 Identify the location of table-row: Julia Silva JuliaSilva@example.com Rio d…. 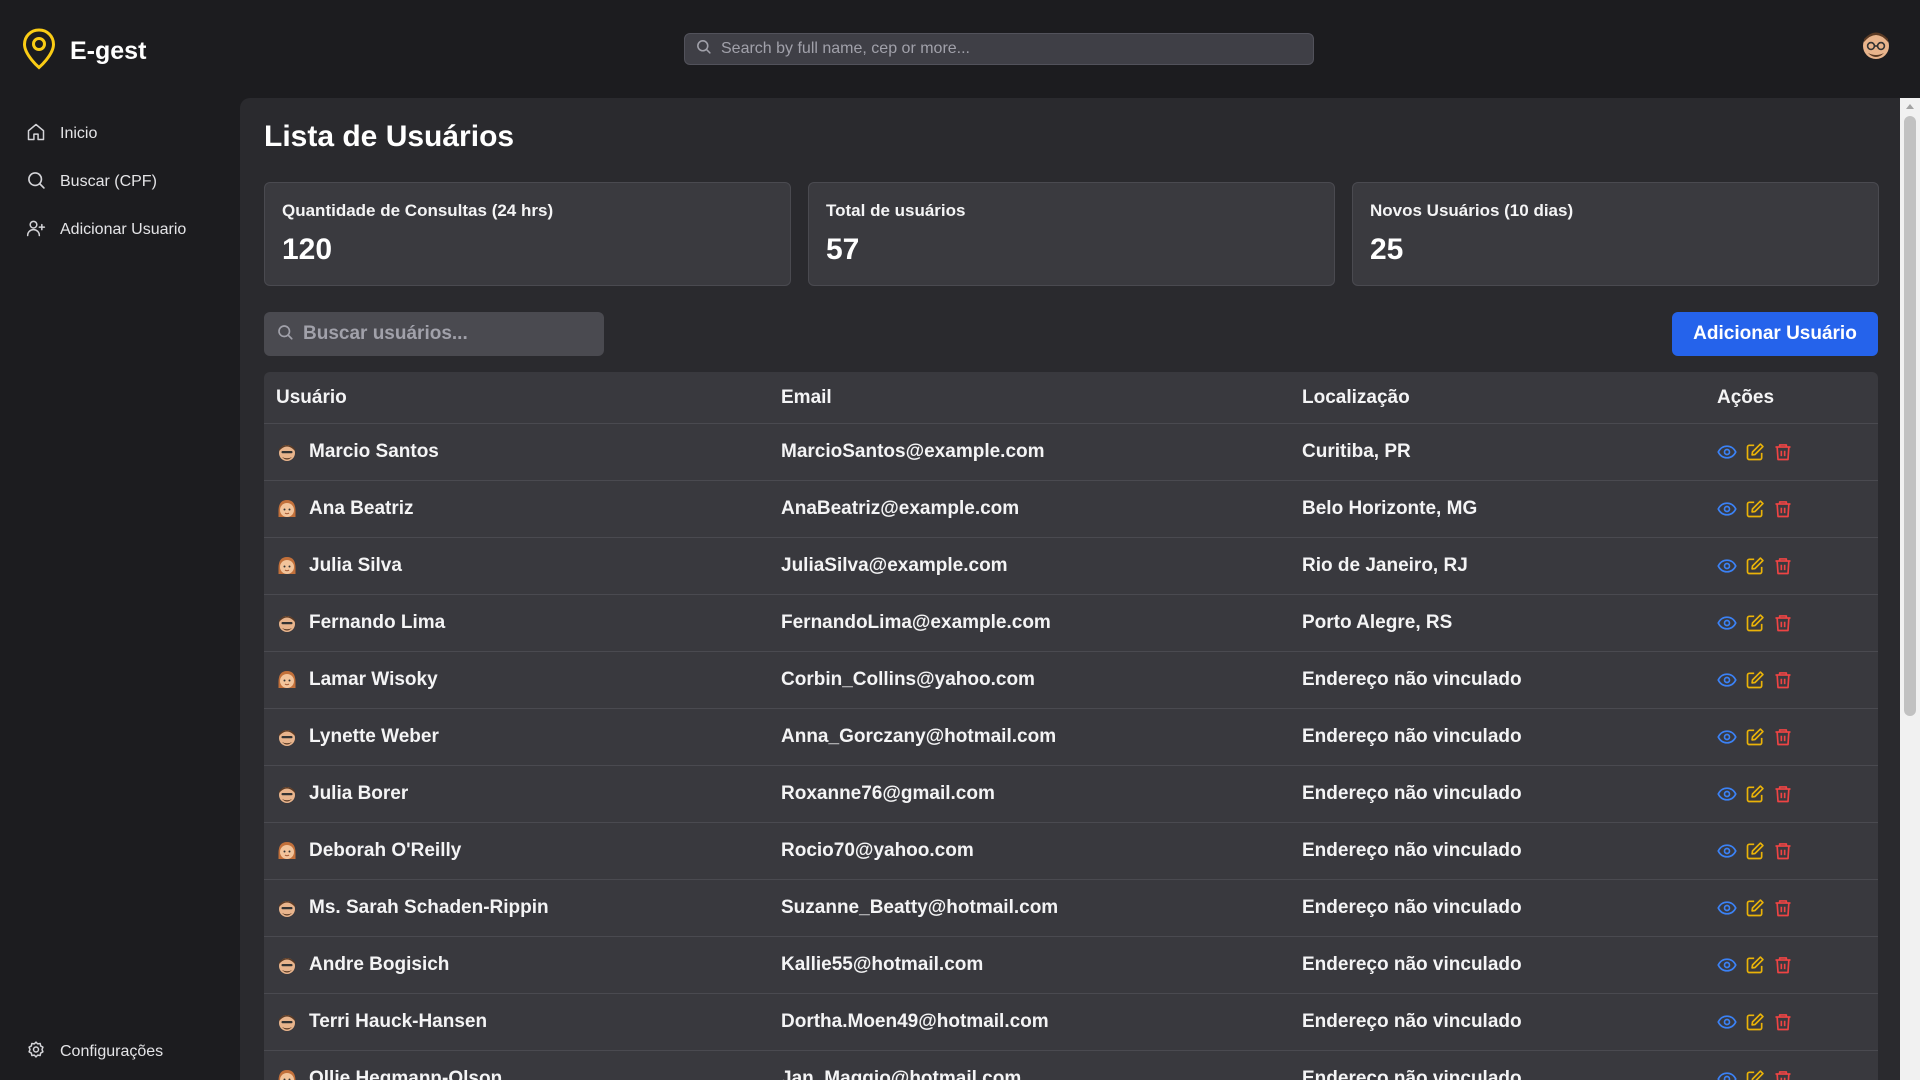
(1071, 566).